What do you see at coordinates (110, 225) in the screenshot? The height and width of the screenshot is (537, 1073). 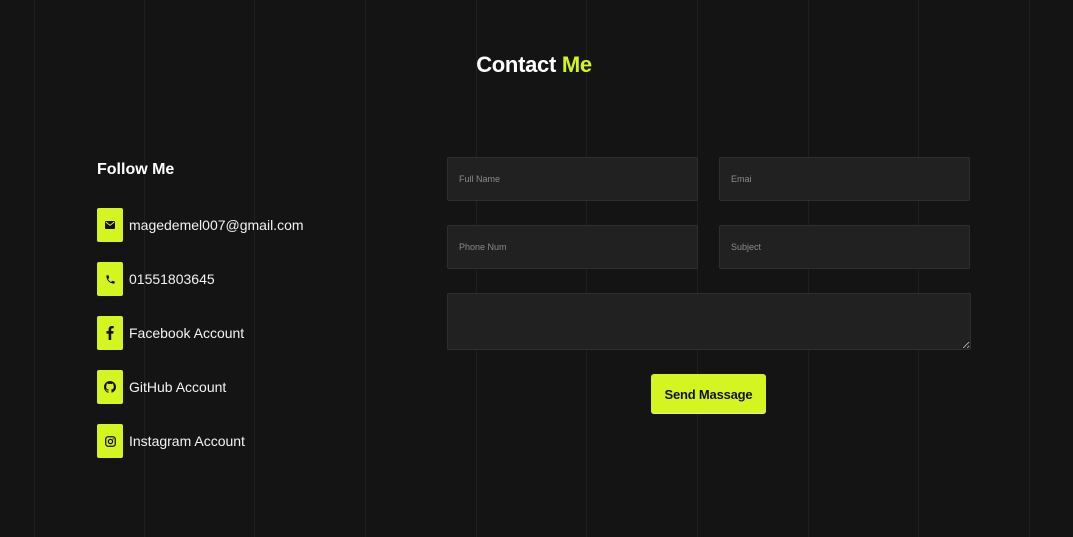 I see `envelope-icon` at bounding box center [110, 225].